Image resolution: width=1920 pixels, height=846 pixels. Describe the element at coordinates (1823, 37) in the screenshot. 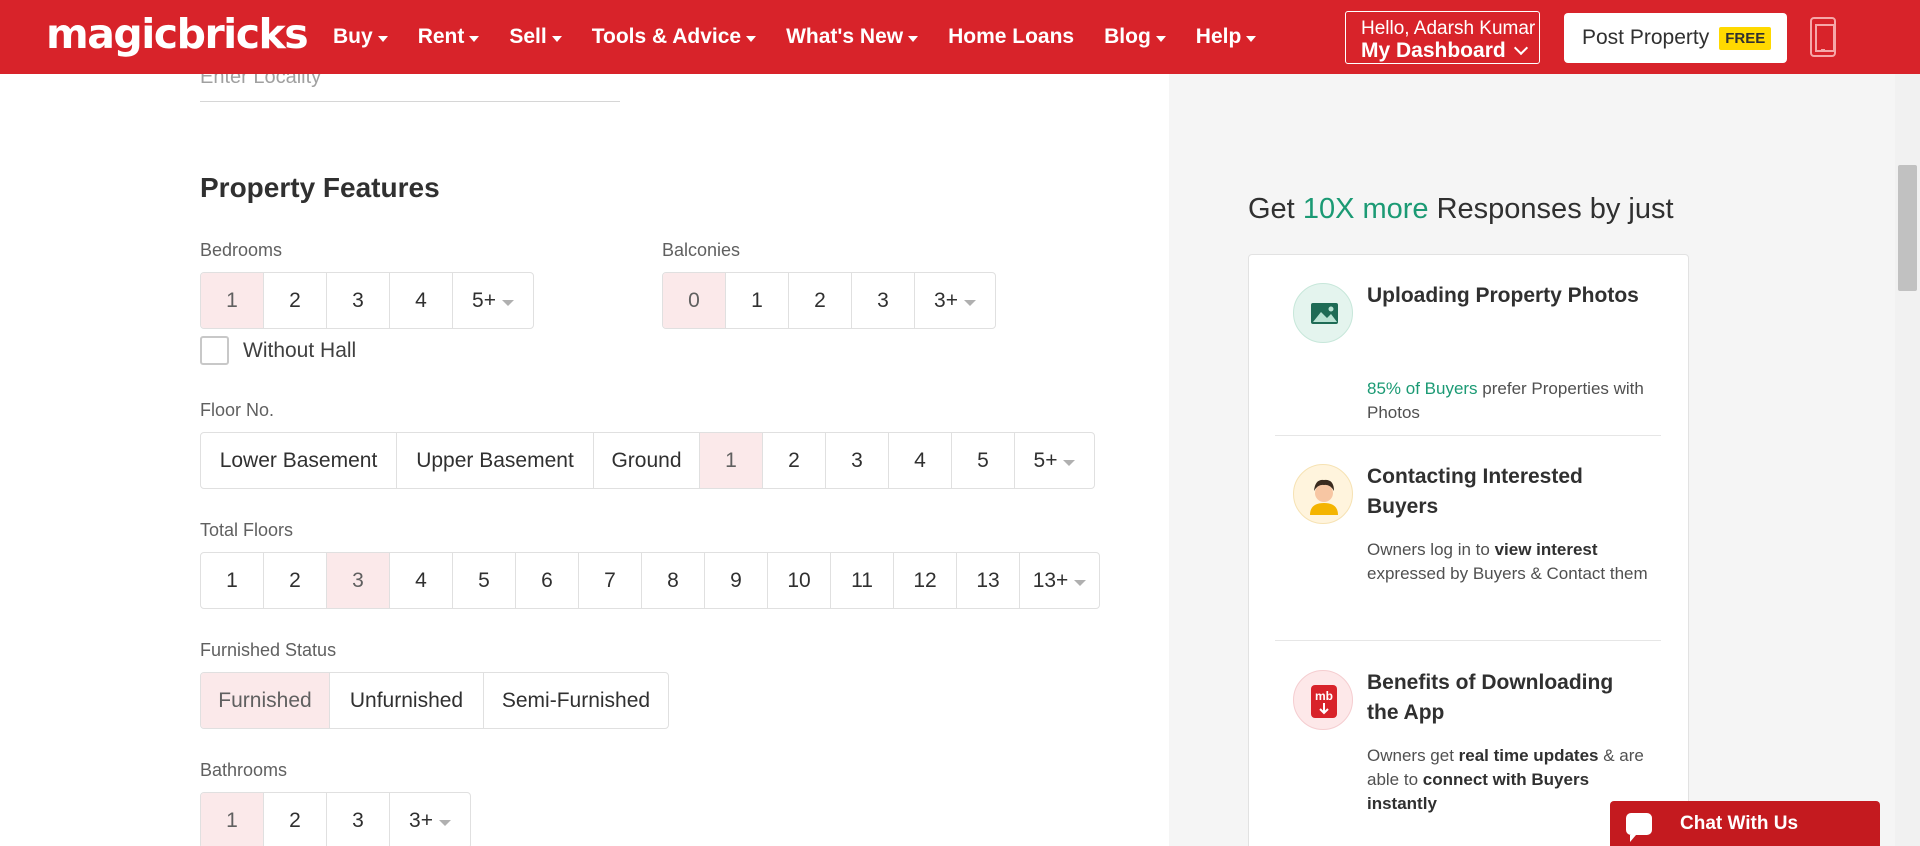

I see `mobile-app-icon` at that location.